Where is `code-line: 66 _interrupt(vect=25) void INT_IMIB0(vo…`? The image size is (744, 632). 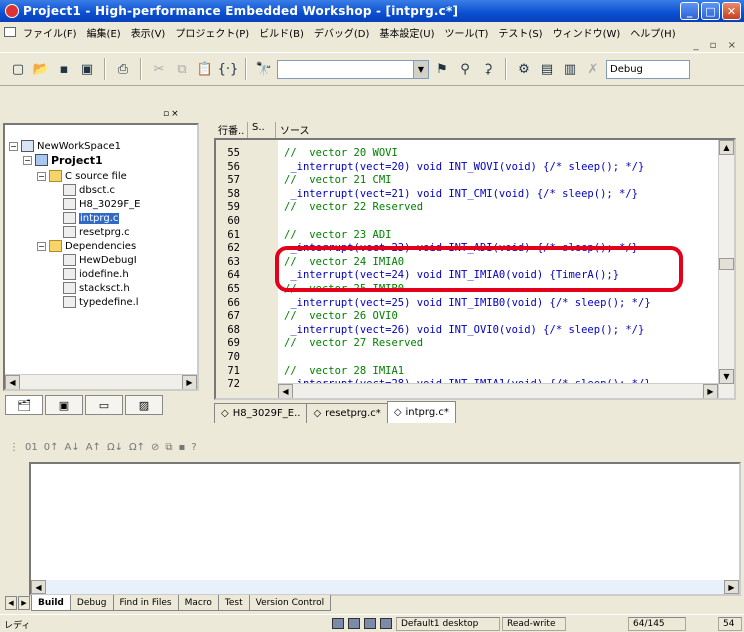 code-line: 66 _interrupt(vect=25) void INT_IMIB0(vo… is located at coordinates (466, 302).